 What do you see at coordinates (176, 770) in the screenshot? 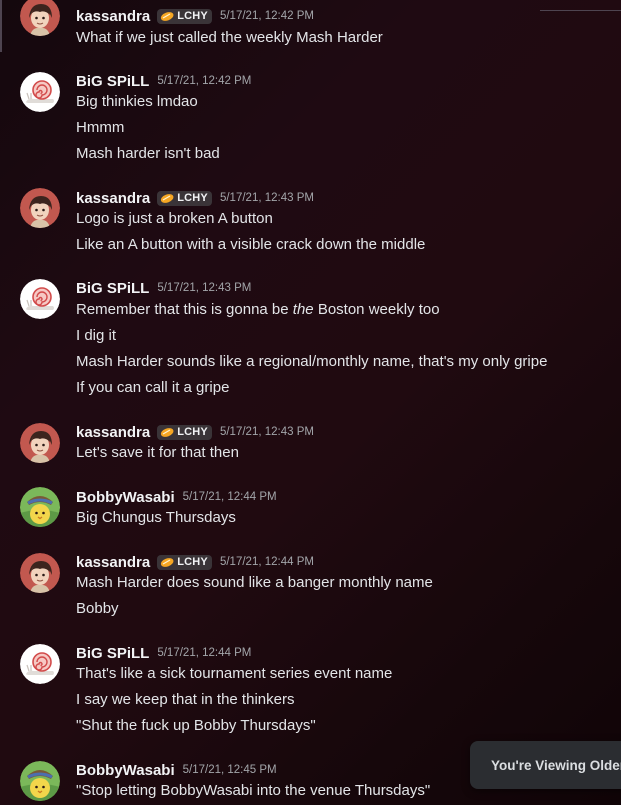
I see `message-header: BobbyWasabi 5/17/21, 12:45 PM` at bounding box center [176, 770].